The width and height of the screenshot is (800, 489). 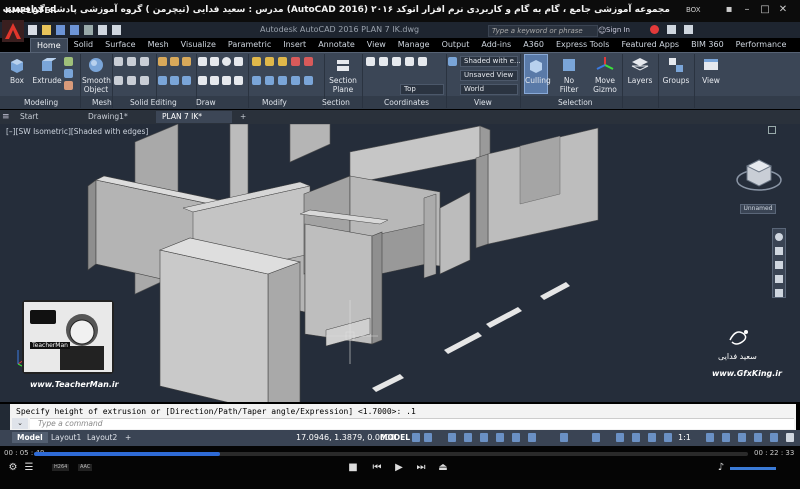 What do you see at coordinates (5, 417) in the screenshot?
I see `command-line-grip` at bounding box center [5, 417].